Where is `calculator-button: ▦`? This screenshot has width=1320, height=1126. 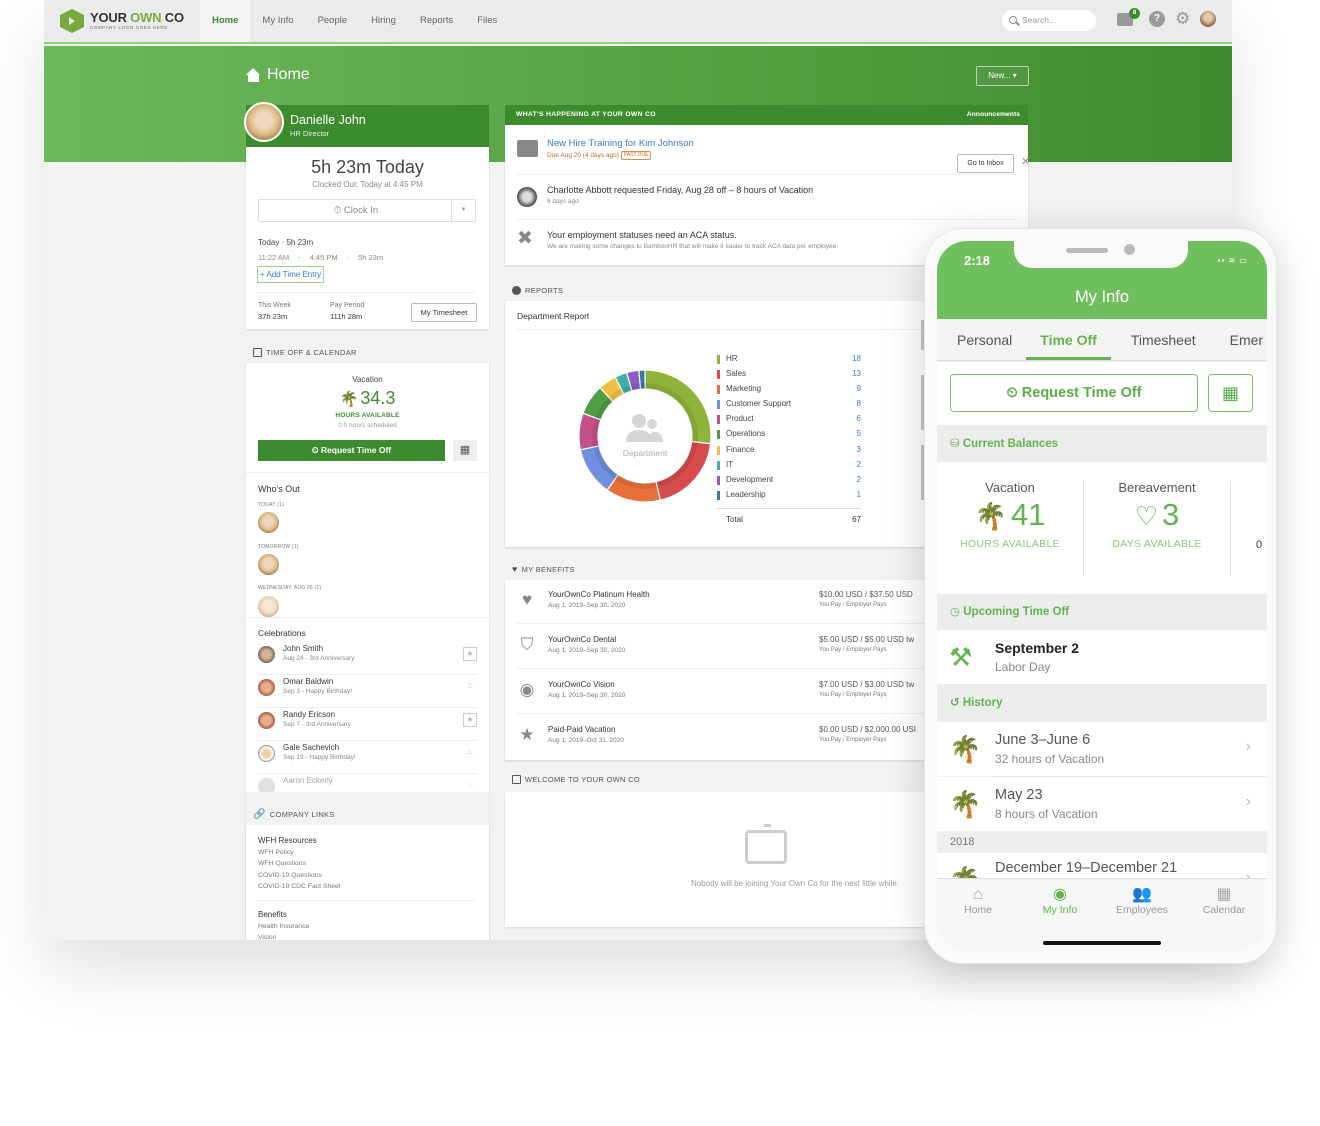 calculator-button: ▦ is located at coordinates (465, 450).